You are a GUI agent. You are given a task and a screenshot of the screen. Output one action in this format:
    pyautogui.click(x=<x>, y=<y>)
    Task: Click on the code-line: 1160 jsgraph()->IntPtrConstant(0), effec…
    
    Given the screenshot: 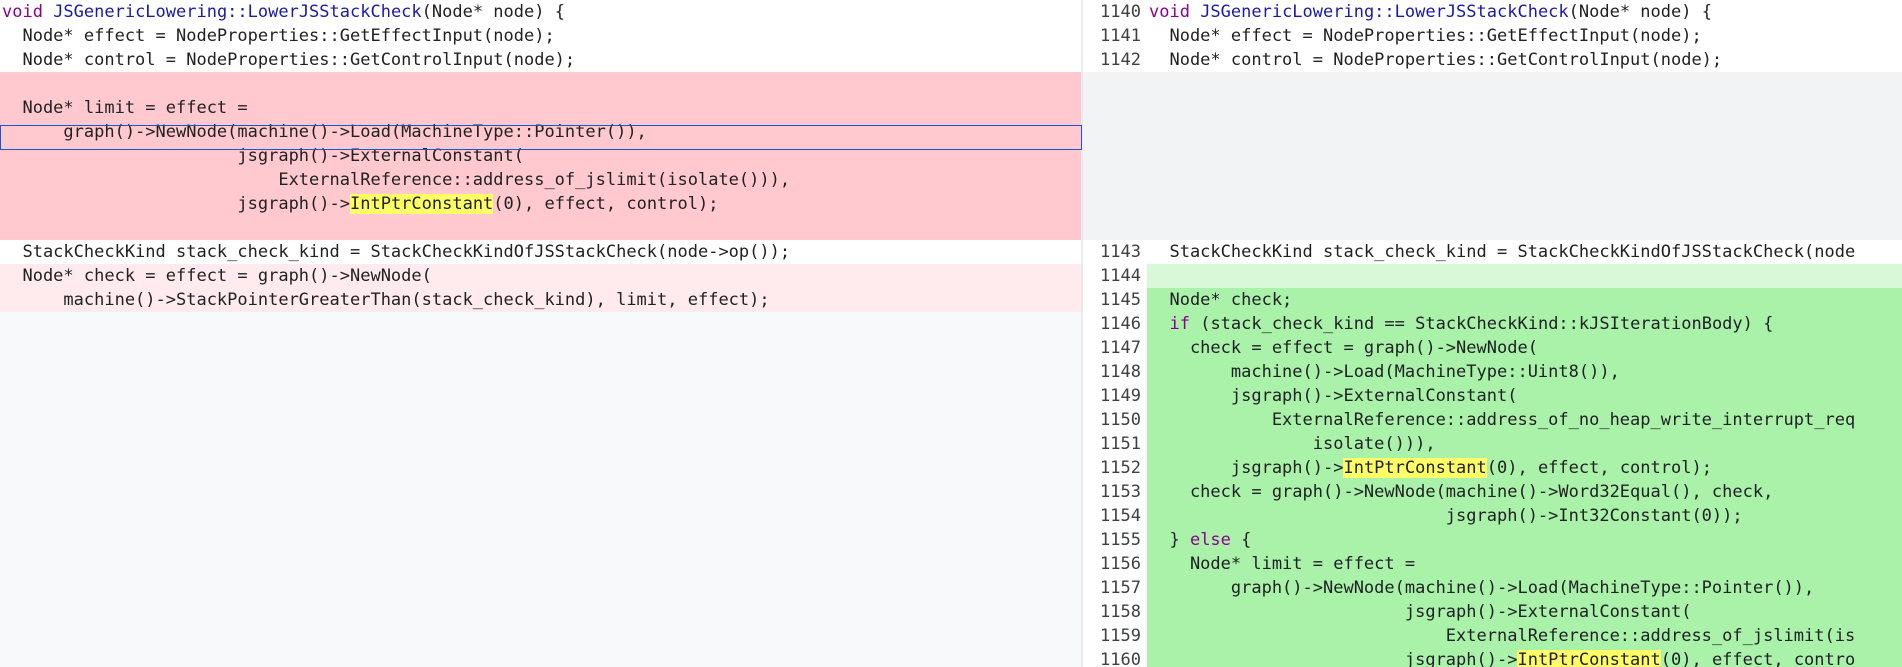 What is the action you would take?
    pyautogui.click(x=1492, y=657)
    